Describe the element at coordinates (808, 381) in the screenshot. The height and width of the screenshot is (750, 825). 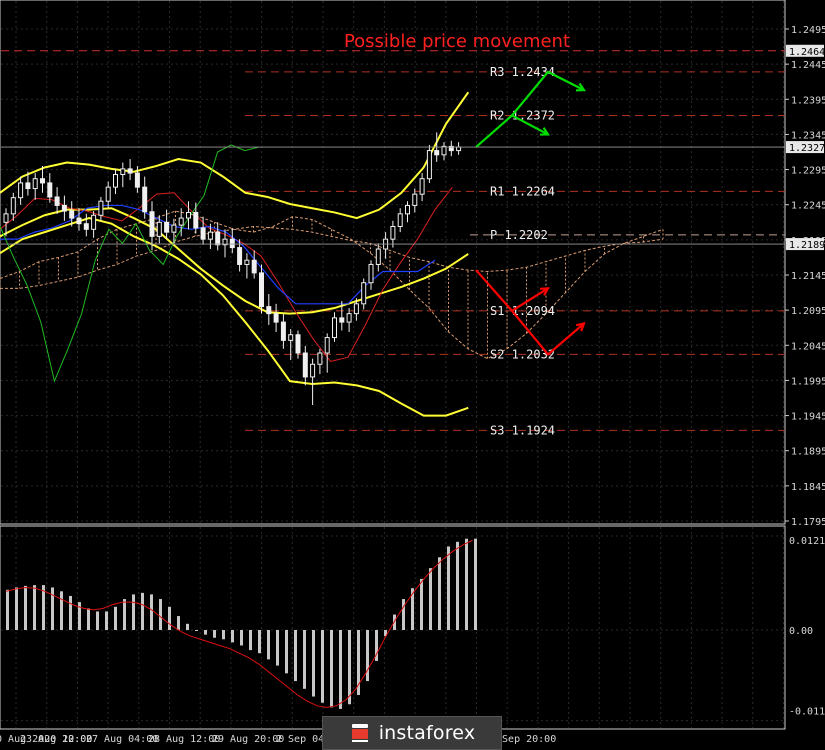
I see `y-tick-label: 1.1995` at that location.